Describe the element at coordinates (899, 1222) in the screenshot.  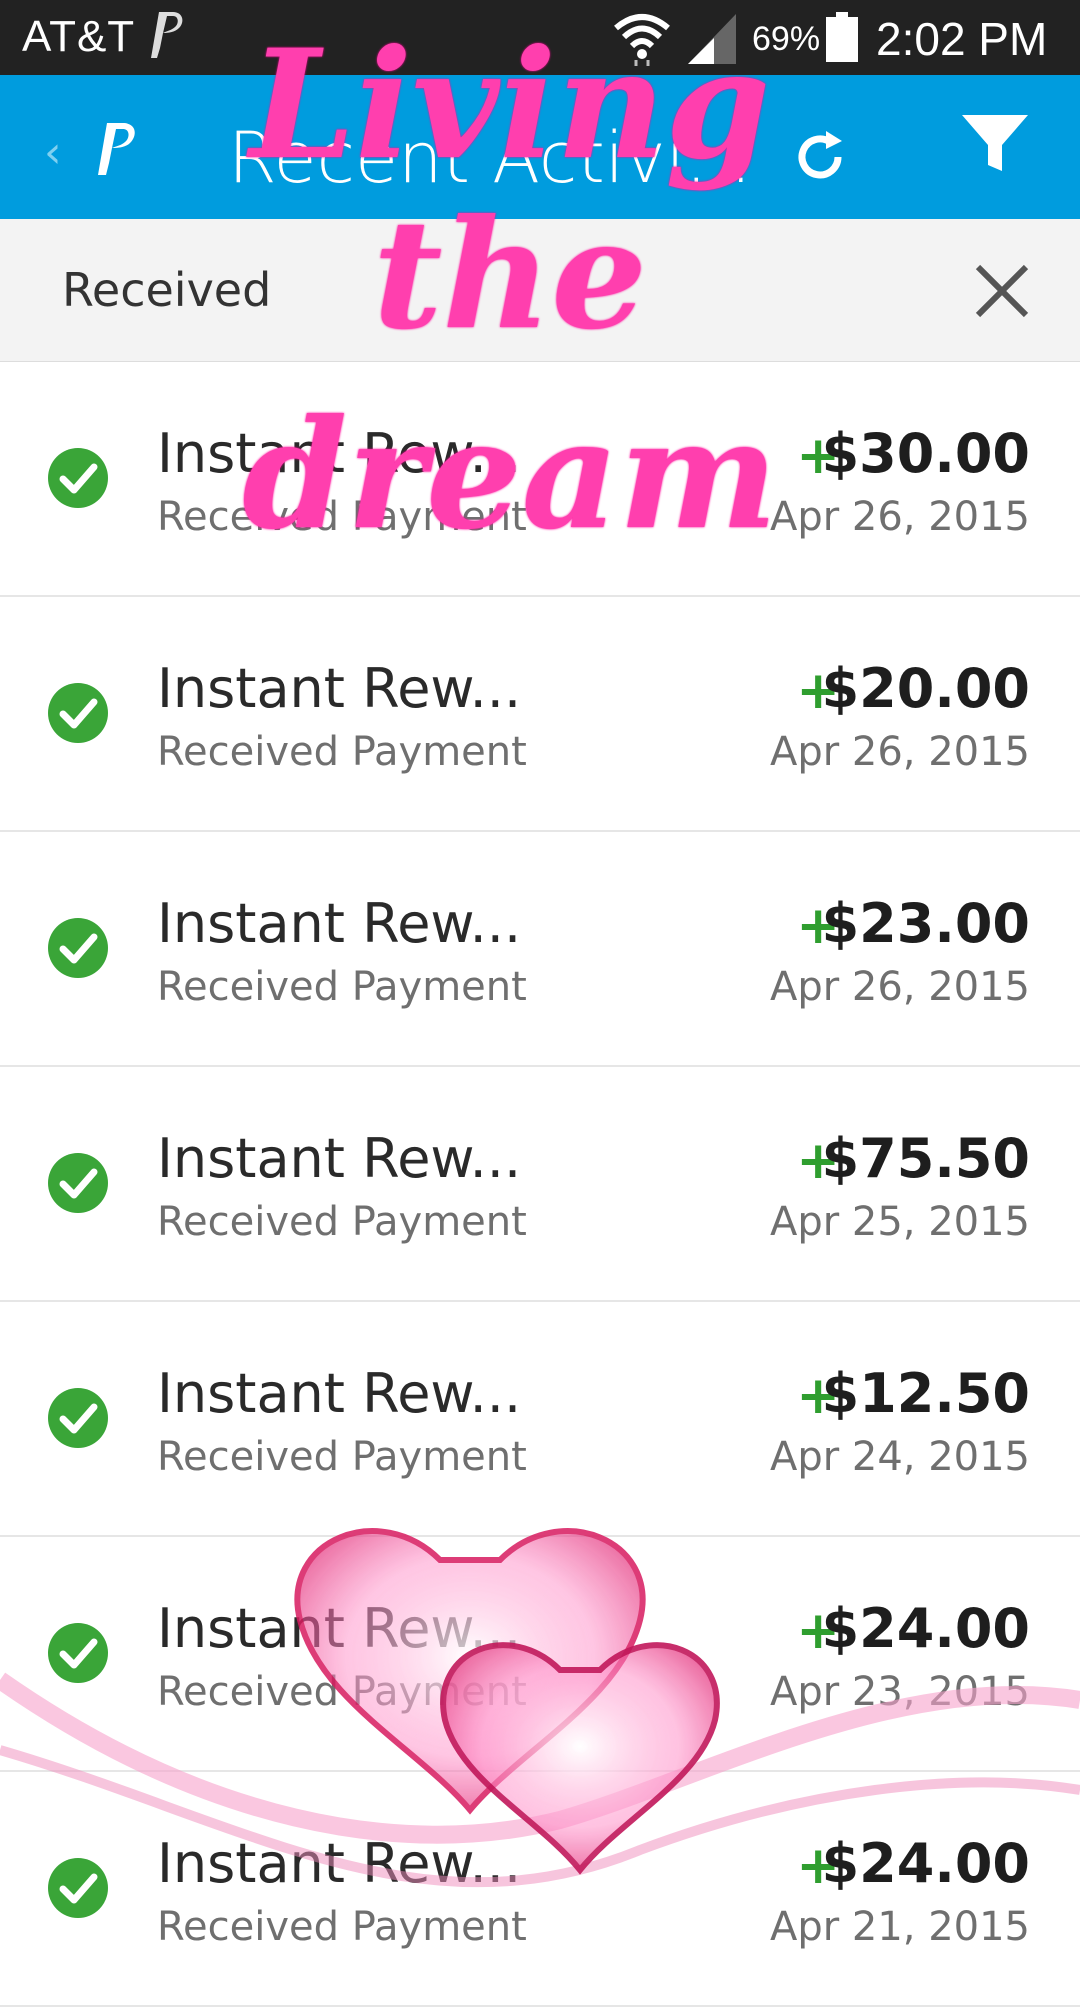
I see `transaction-date: Apr 25, 2015` at that location.